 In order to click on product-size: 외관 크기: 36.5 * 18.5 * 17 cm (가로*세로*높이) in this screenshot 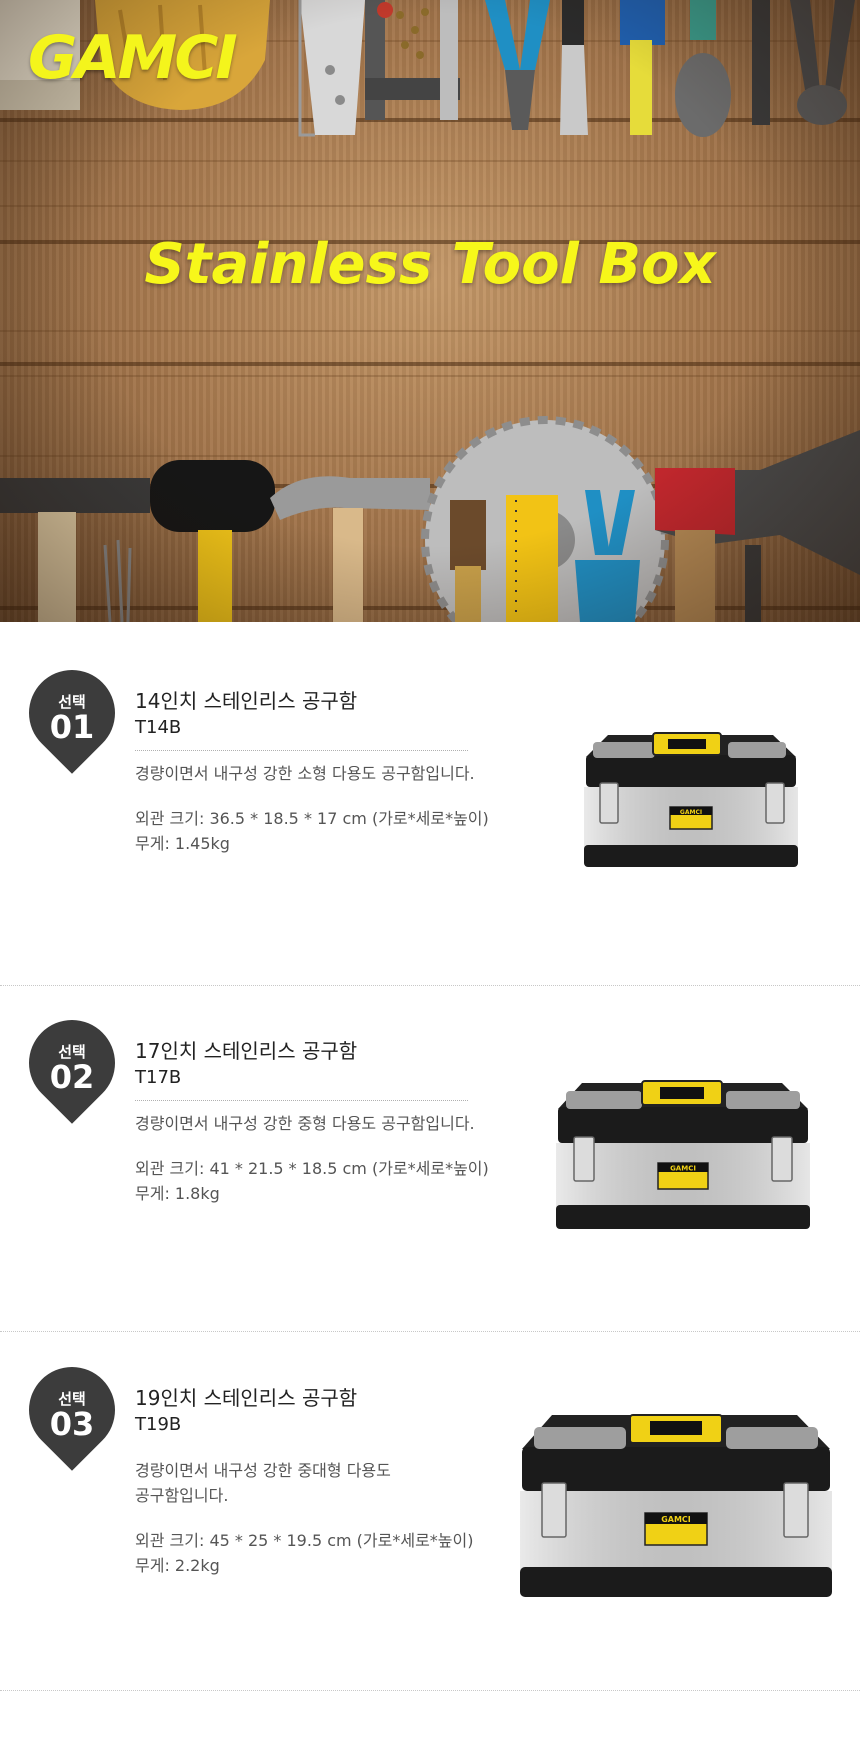, I will do `click(312, 818)`.